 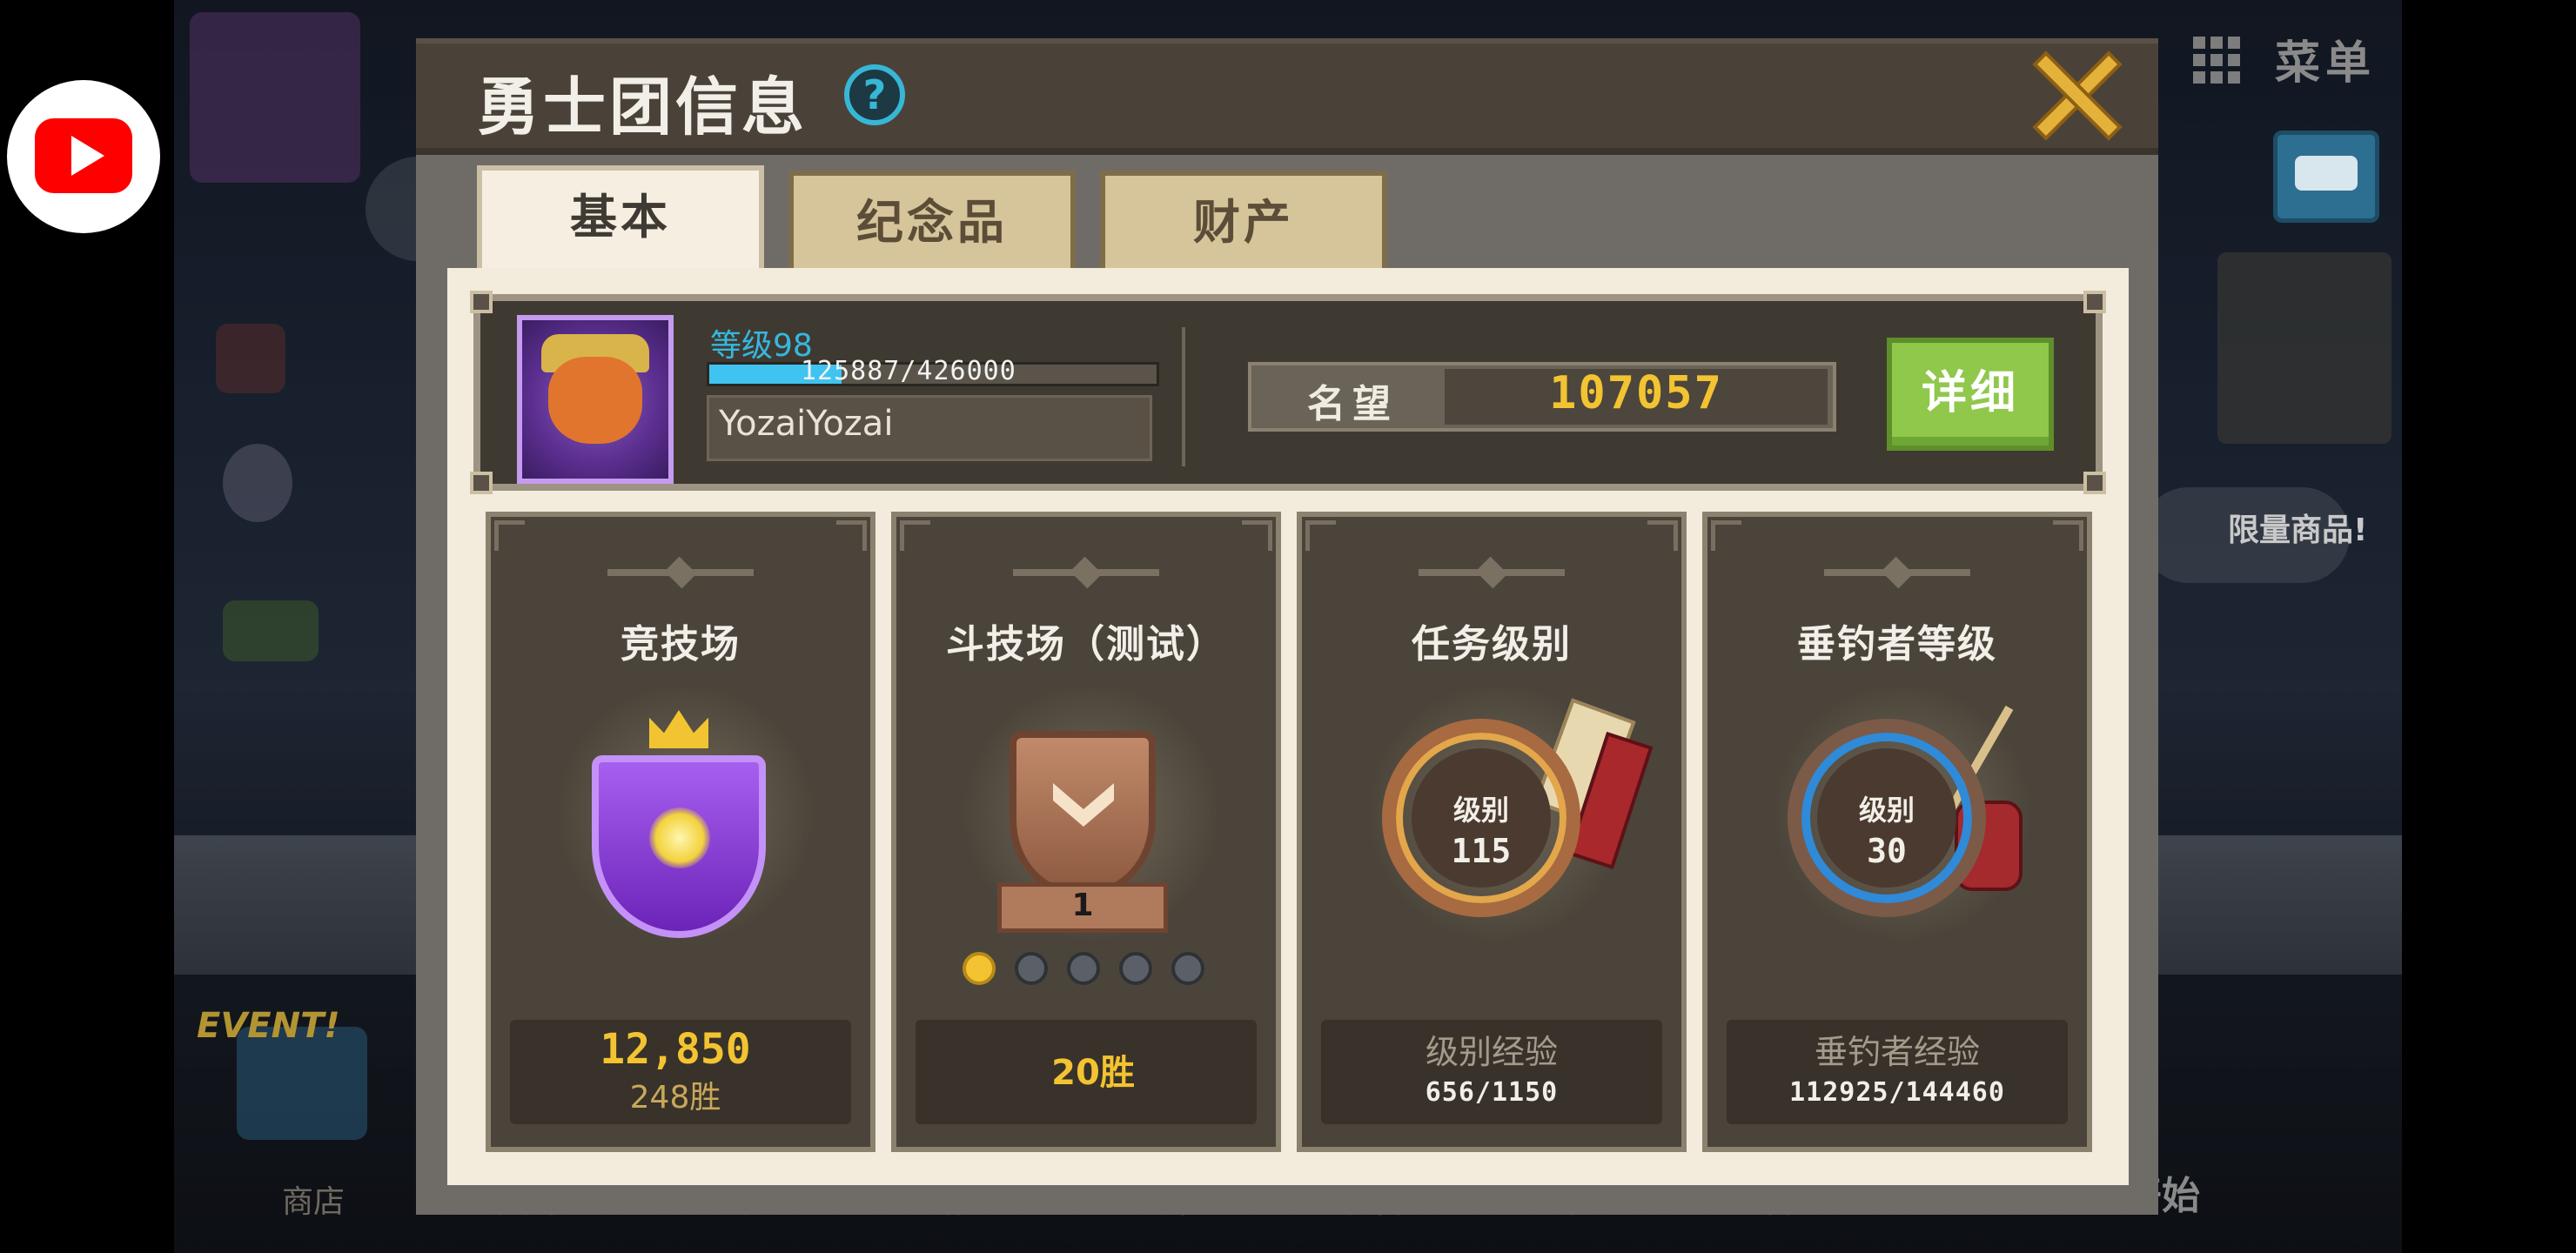 What do you see at coordinates (1491, 1052) in the screenshot?
I see `quest-footer-label: 级别经验` at bounding box center [1491, 1052].